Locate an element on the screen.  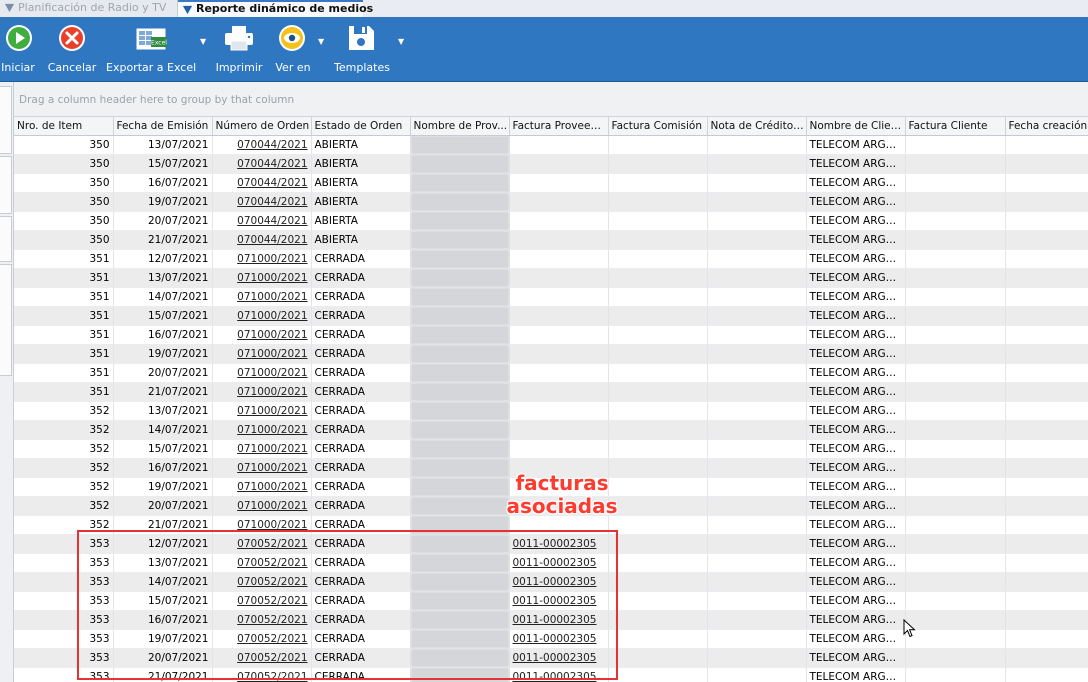
exportar-dropdown-chevron-icon: ▼ is located at coordinates (203, 41).